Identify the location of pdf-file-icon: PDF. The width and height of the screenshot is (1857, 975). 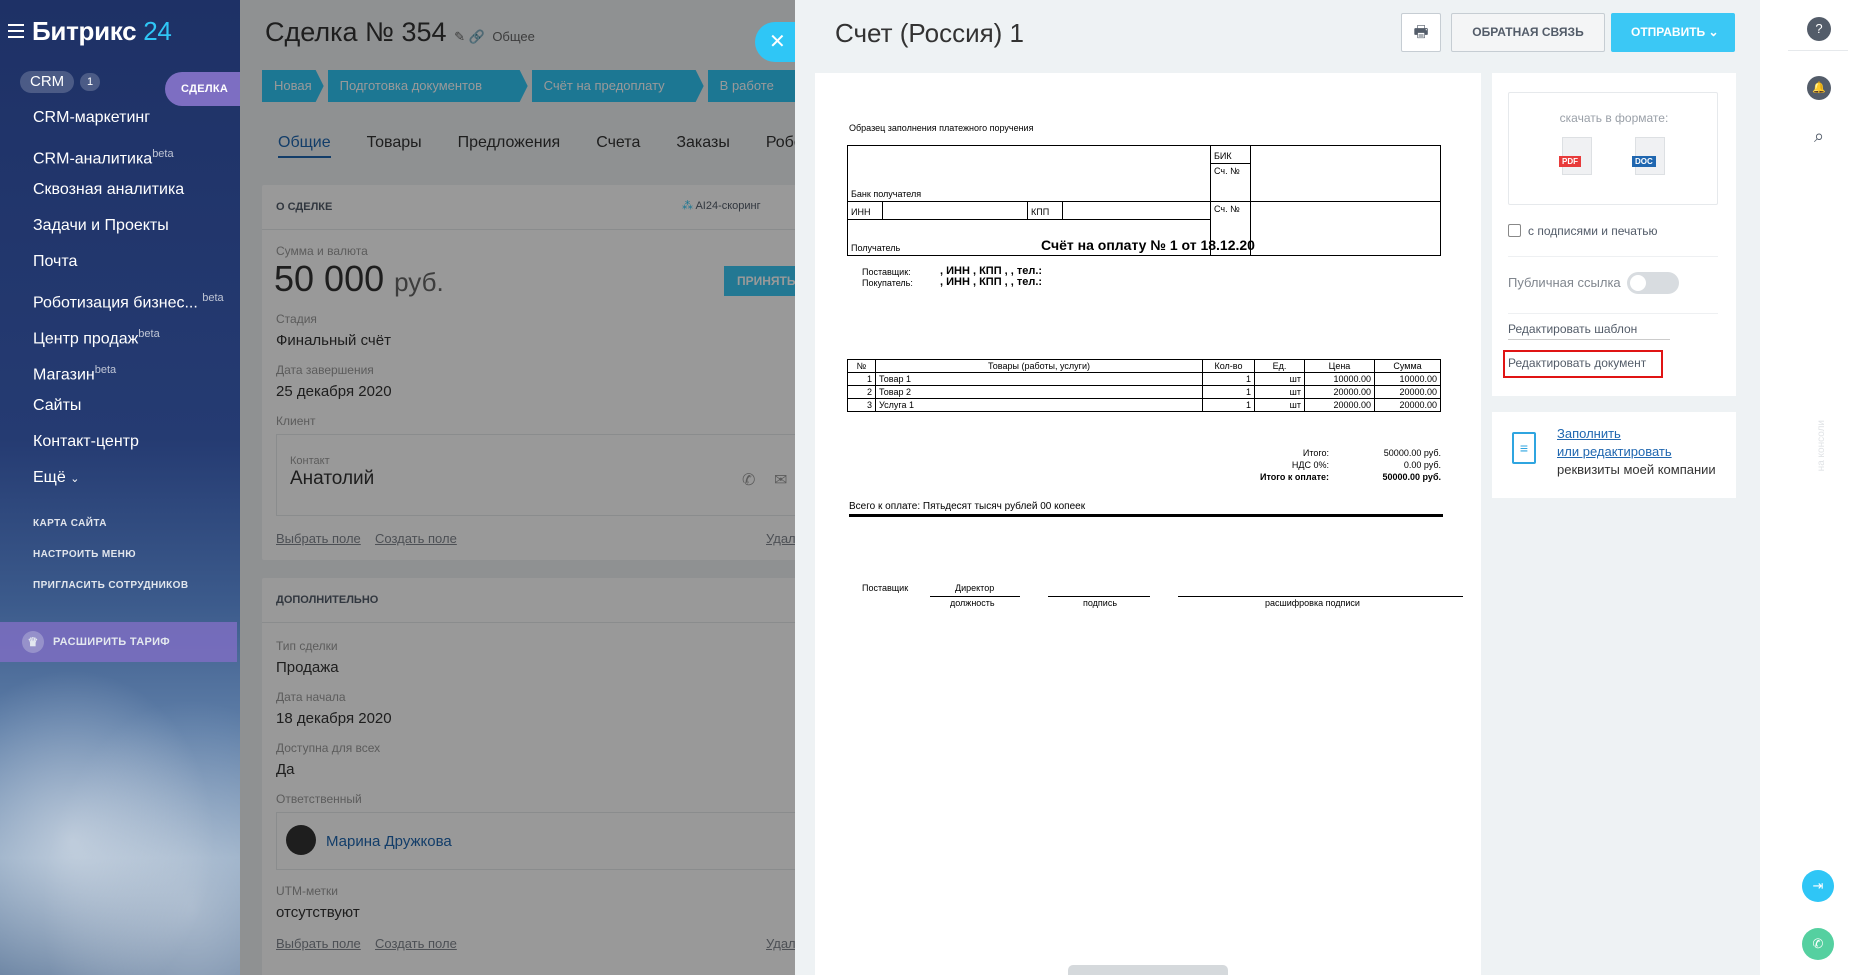
(1575, 156).